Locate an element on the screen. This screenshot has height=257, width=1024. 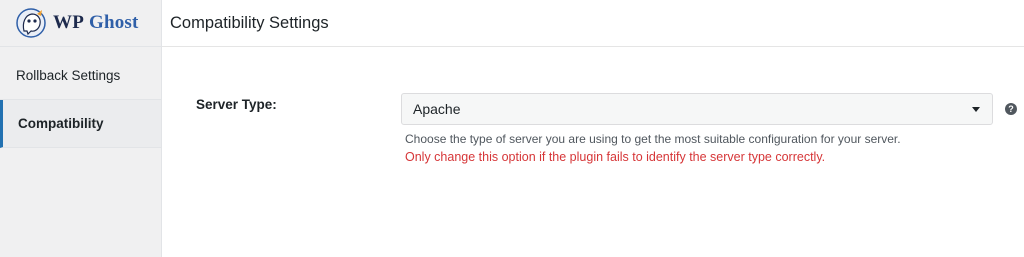
sidebar-item-compatibility: Compatibility is located at coordinates (80, 124).